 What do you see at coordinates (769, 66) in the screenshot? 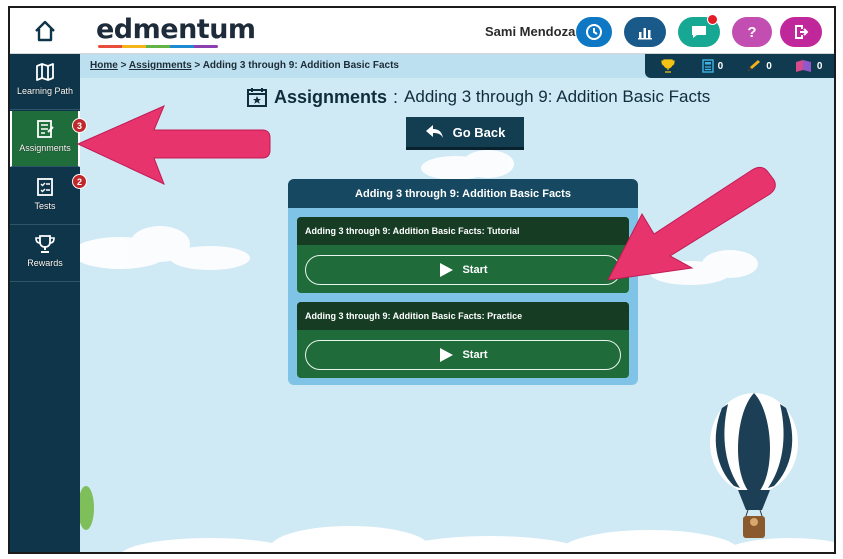
I see `pencil-count: 0` at bounding box center [769, 66].